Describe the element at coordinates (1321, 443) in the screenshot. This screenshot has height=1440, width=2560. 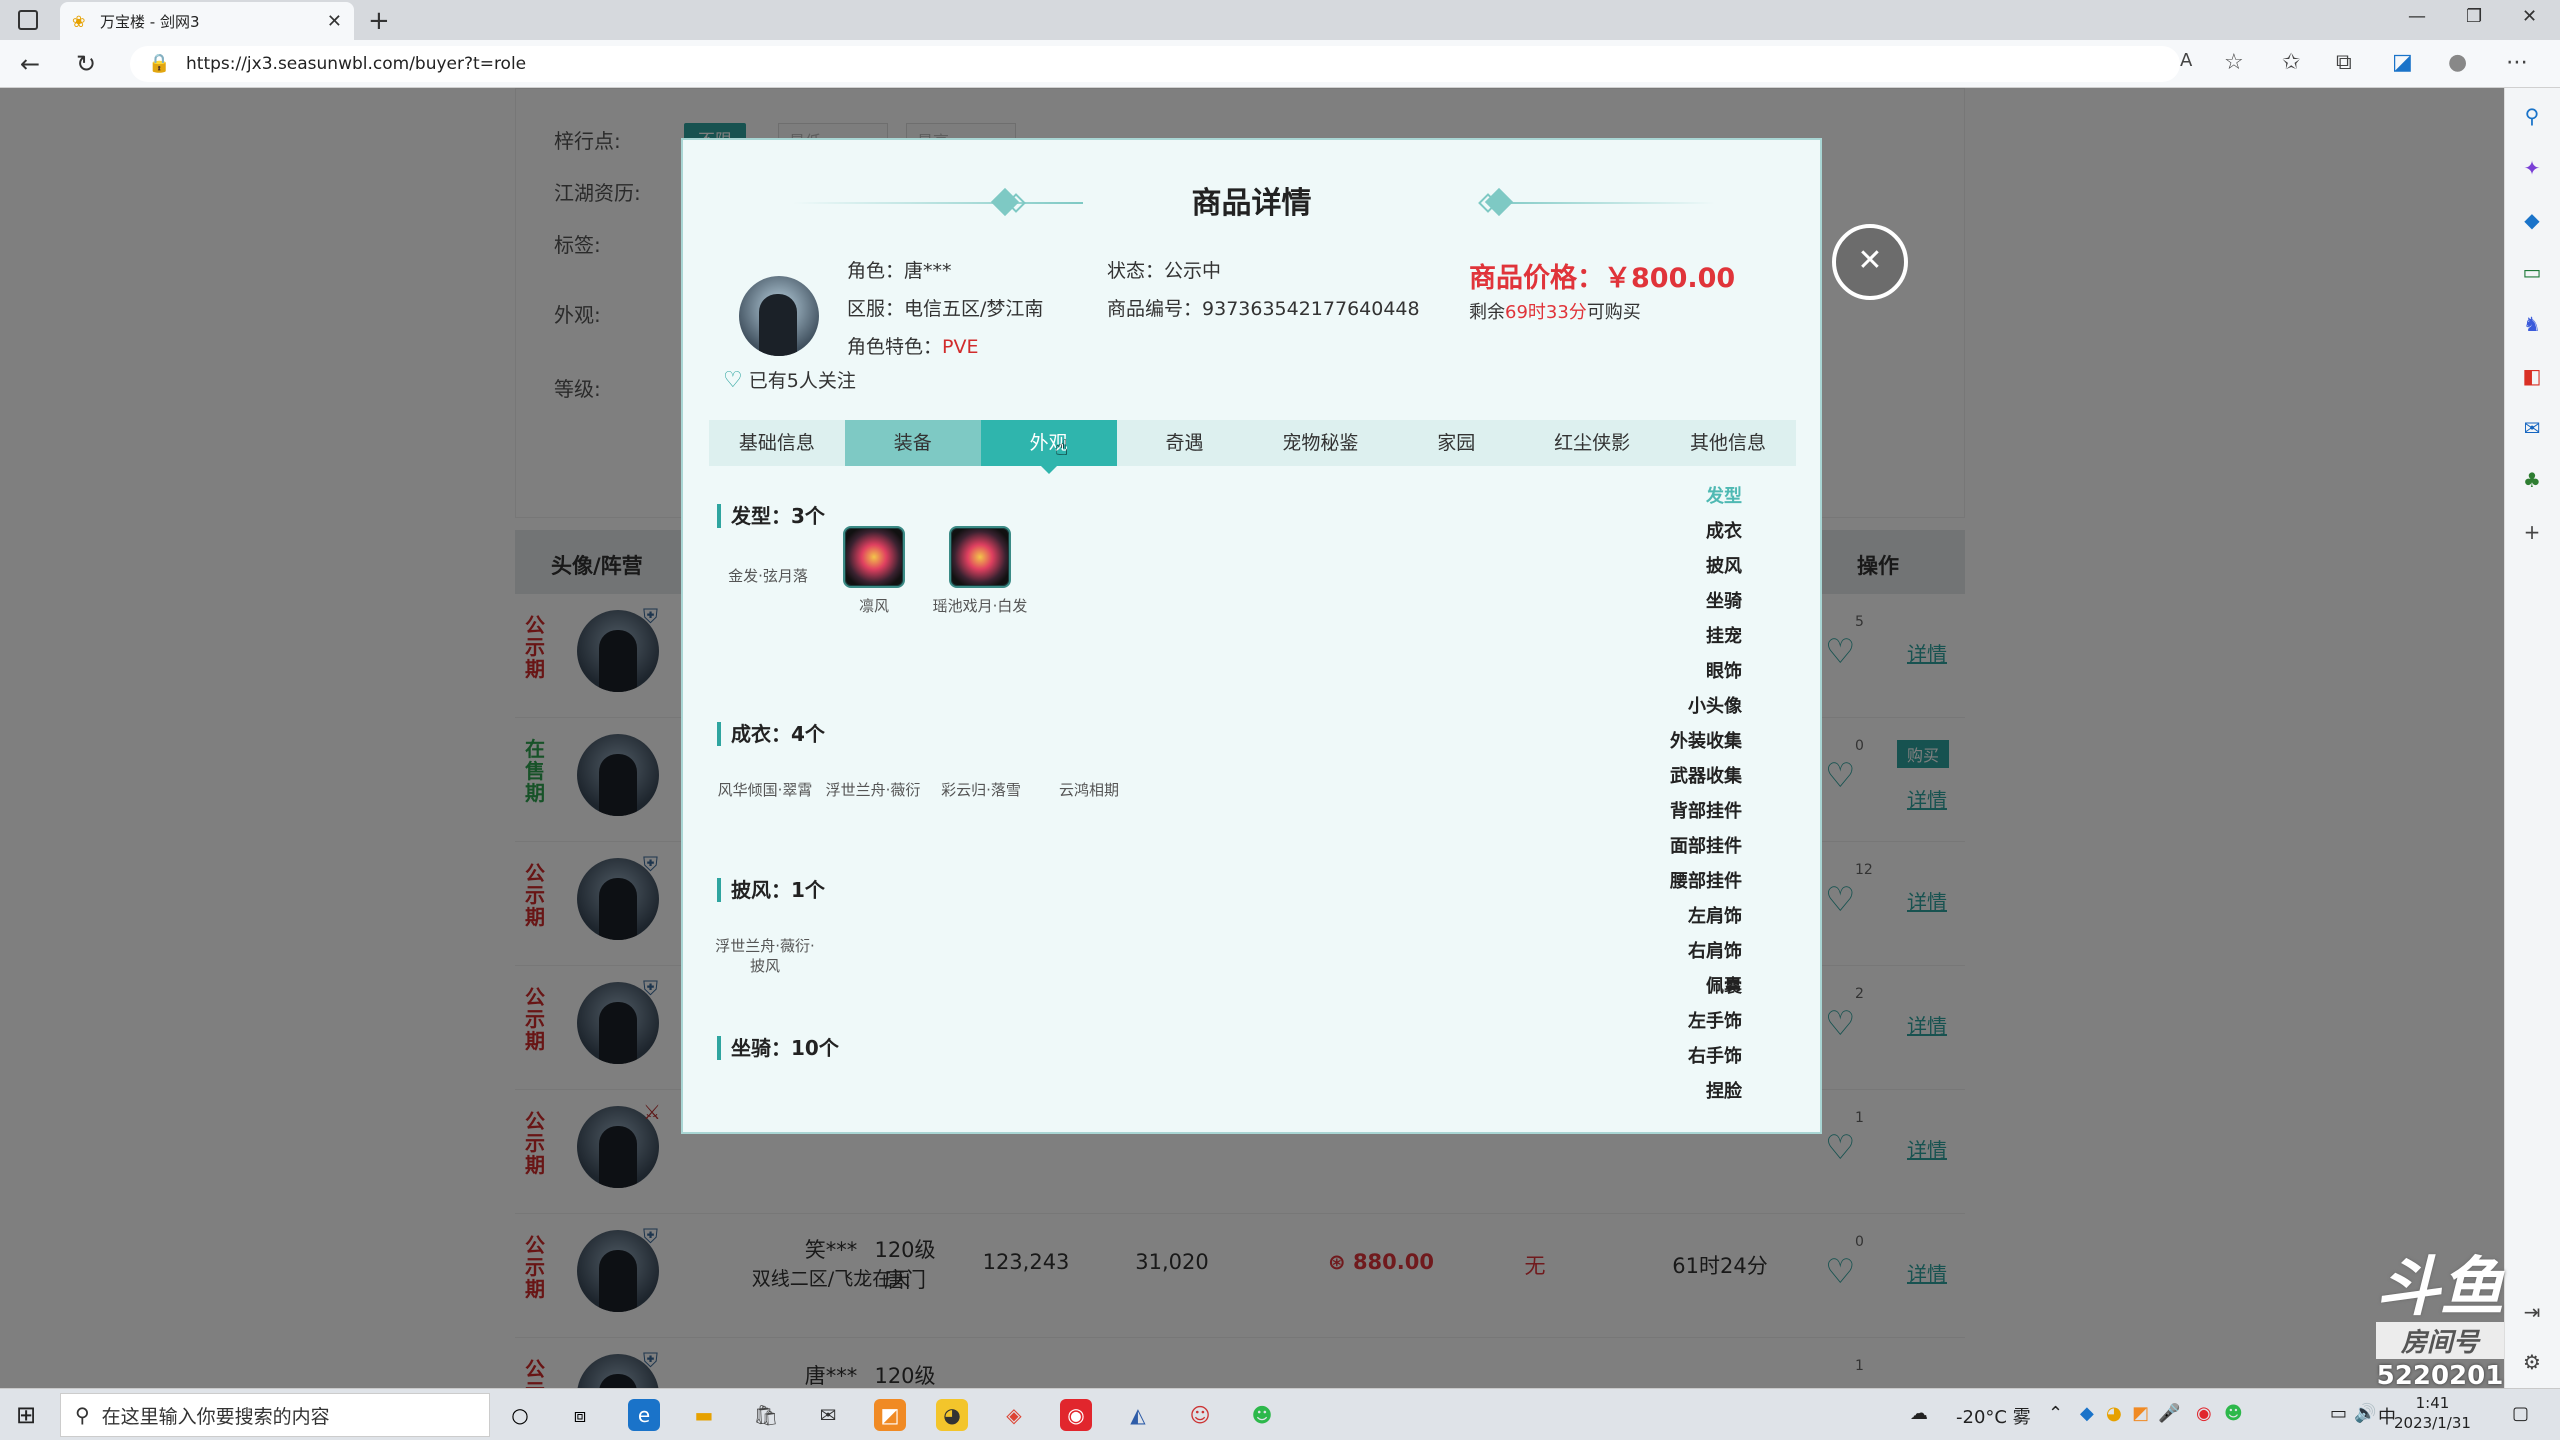
I see `tab-pets: 宠物秘鉴` at that location.